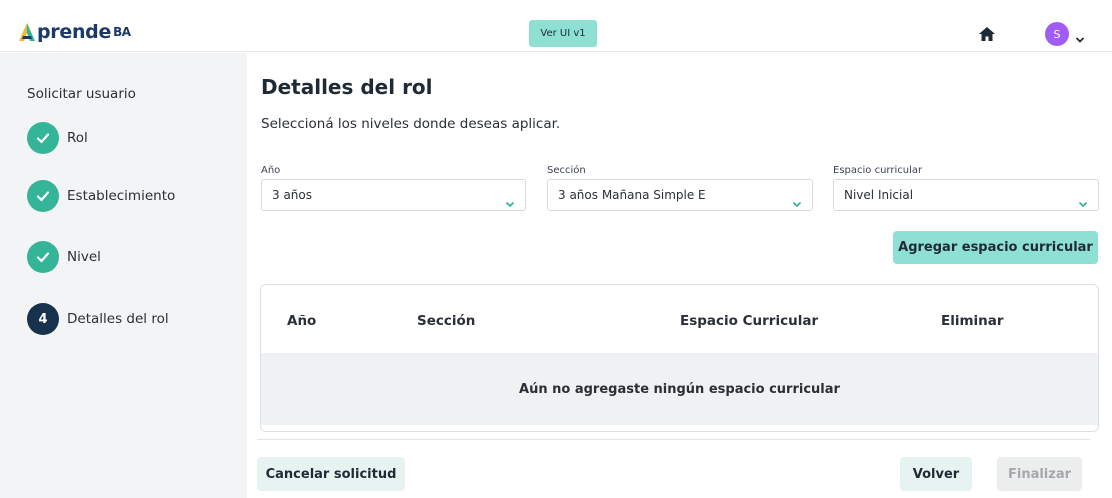 This screenshot has height=498, width=1112. I want to click on cancel-request-button: Cancelar solicitud, so click(331, 474).